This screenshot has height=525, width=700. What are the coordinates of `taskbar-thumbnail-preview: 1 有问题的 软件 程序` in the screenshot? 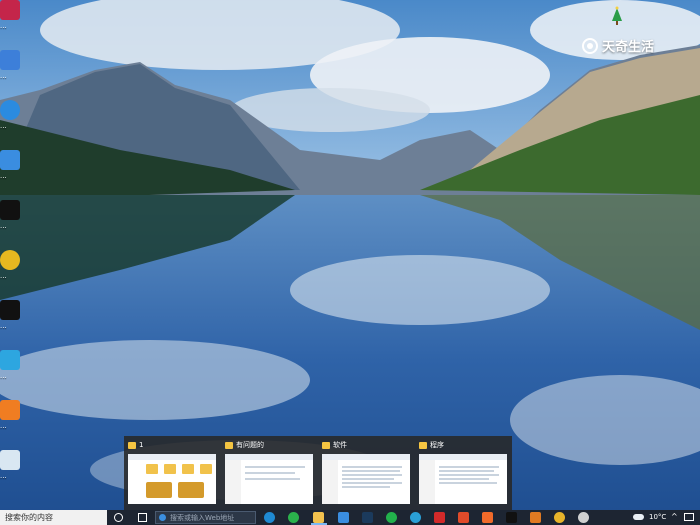 It's located at (318, 473).